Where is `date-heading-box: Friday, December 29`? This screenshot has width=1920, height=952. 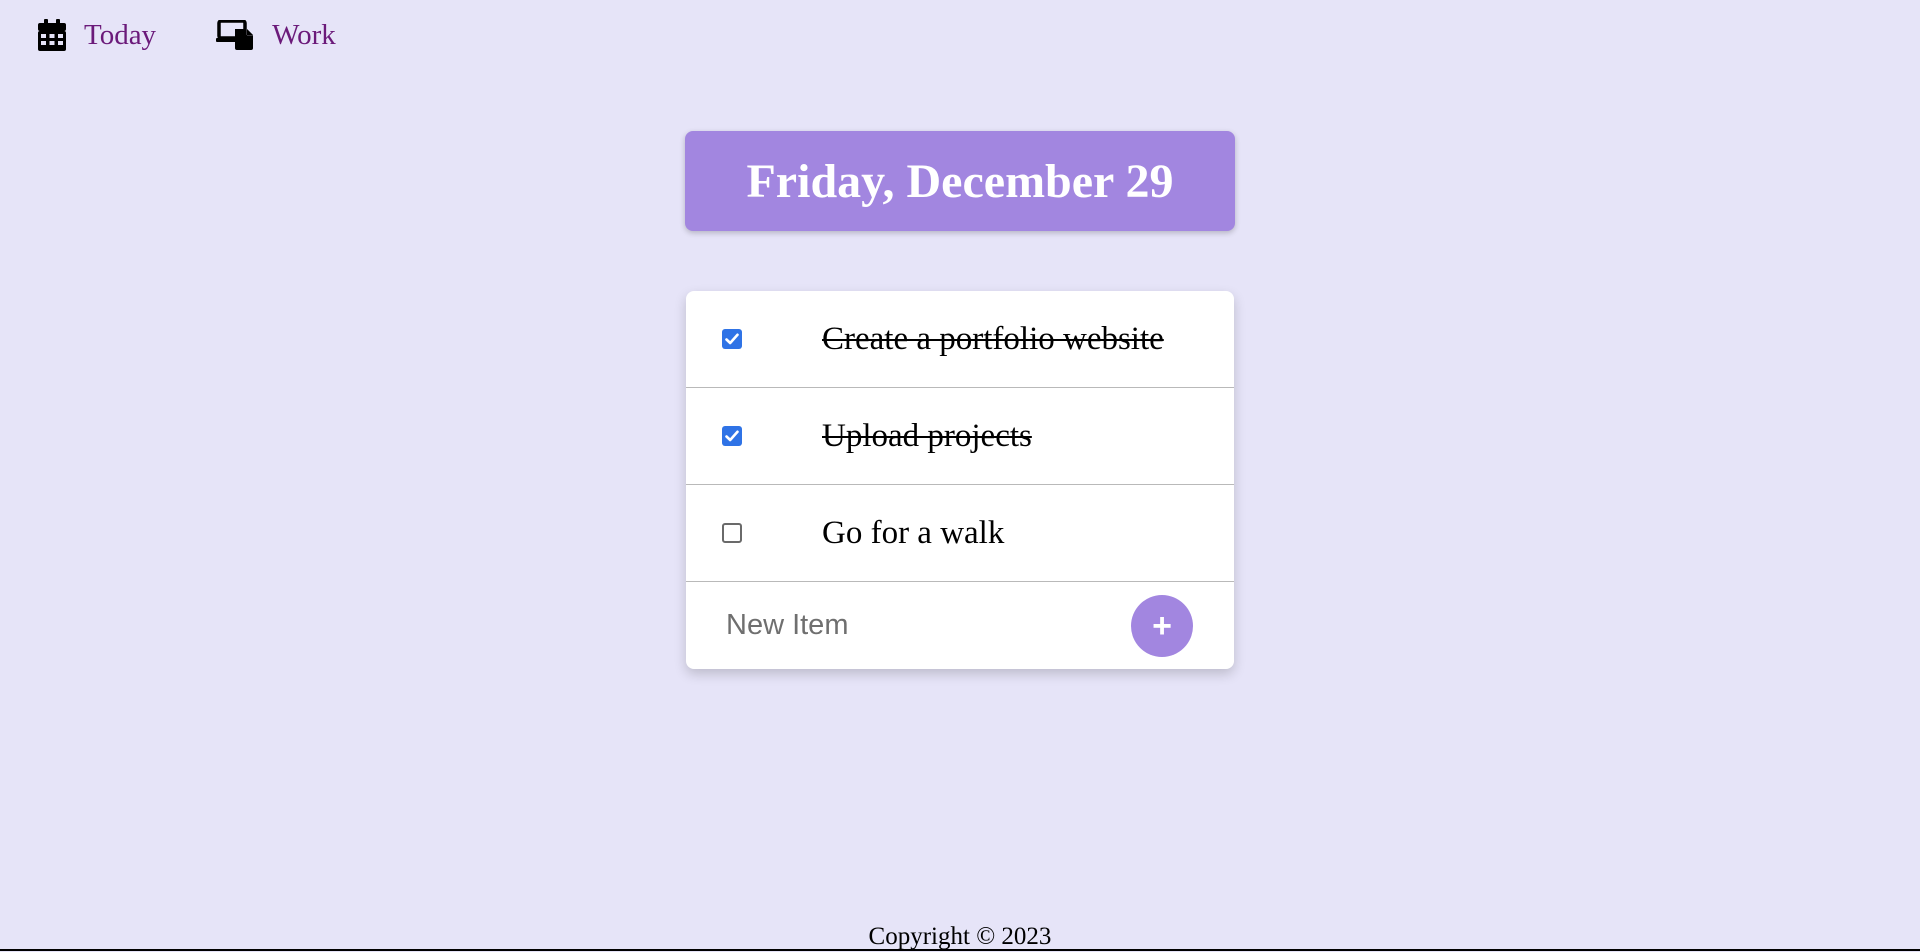
date-heading-box: Friday, December 29 is located at coordinates (960, 181).